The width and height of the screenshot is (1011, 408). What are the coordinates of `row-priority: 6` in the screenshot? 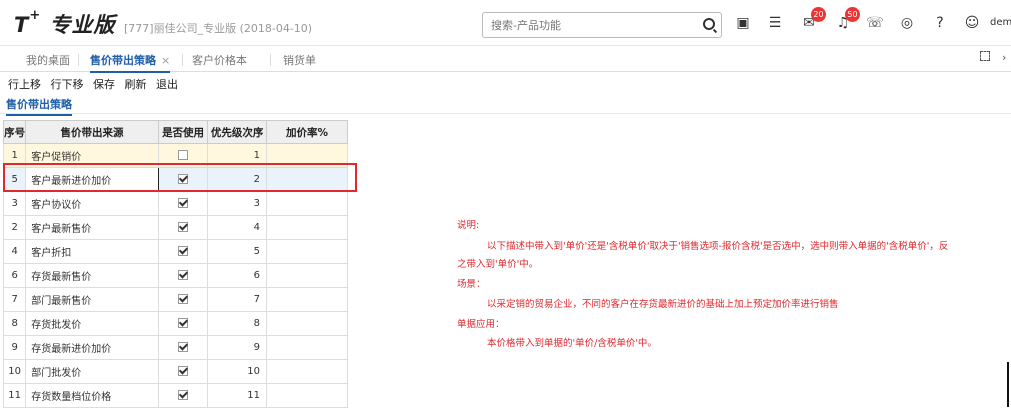 It's located at (237, 275).